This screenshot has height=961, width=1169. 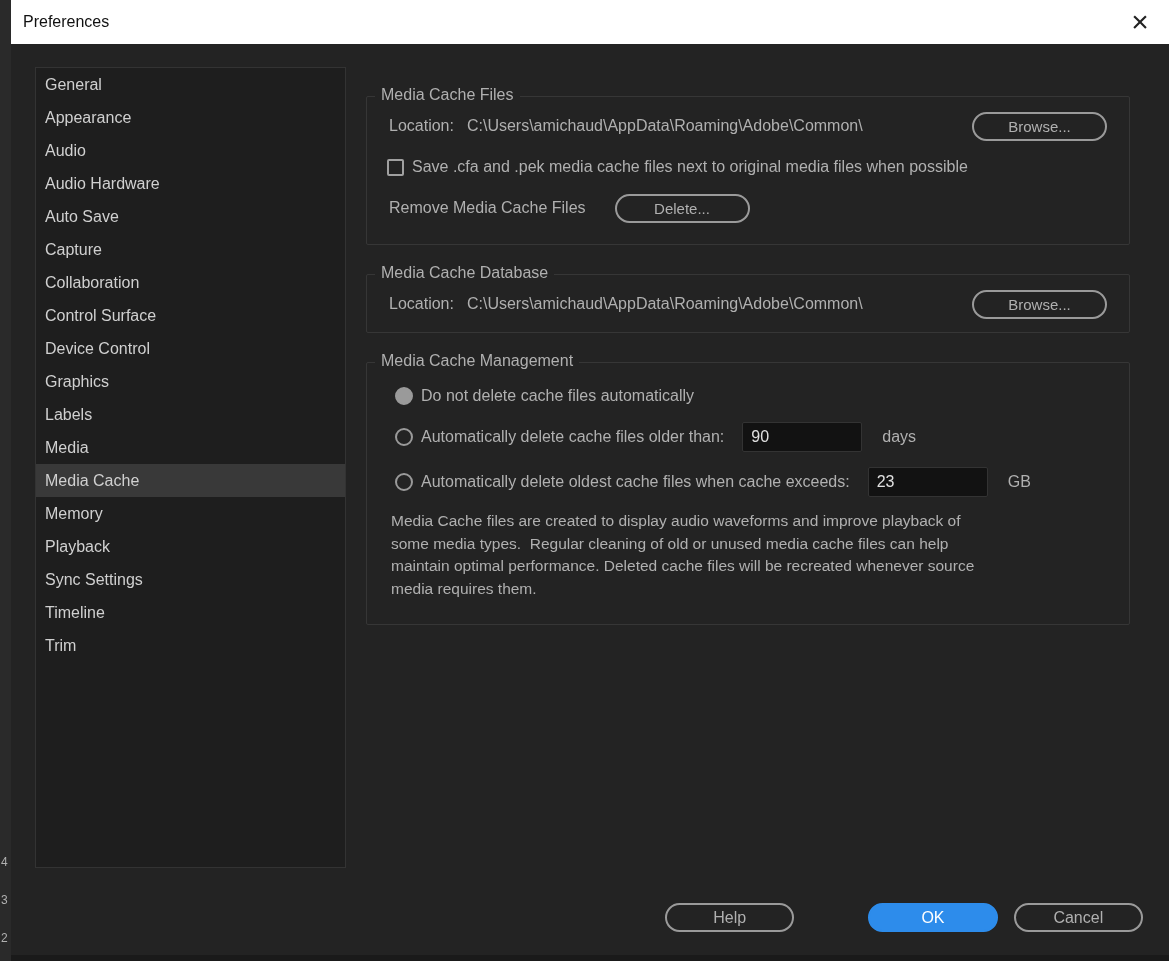 What do you see at coordinates (4, 862) in the screenshot?
I see `row-number: 4` at bounding box center [4, 862].